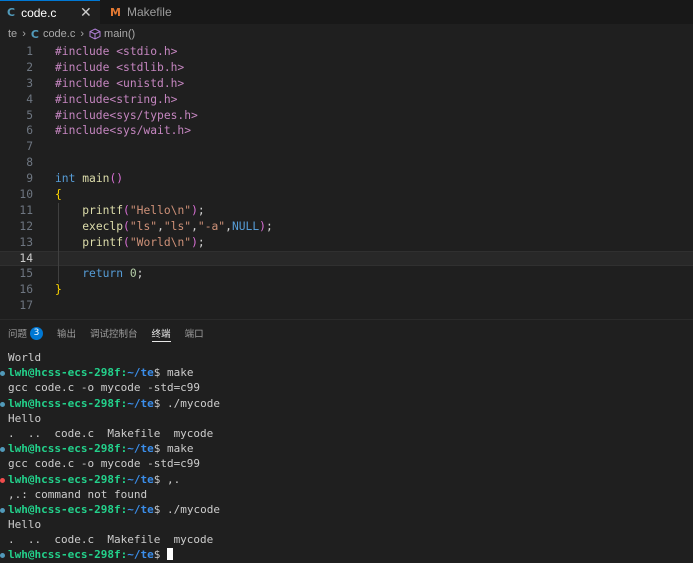 The image size is (693, 563). What do you see at coordinates (115, 12) in the screenshot?
I see `makefile-icon: M` at bounding box center [115, 12].